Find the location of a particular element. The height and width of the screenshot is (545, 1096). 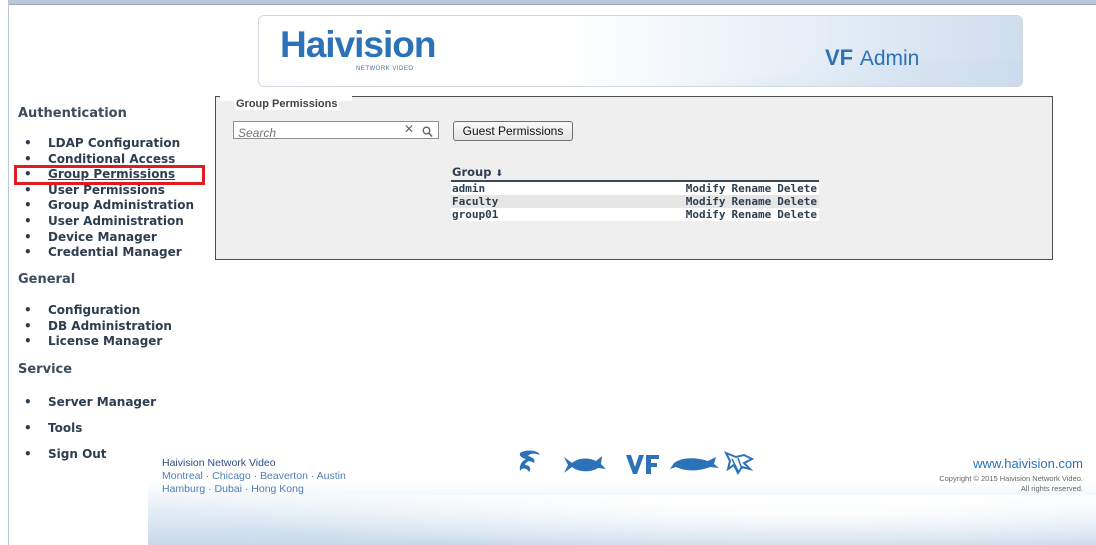

nav-item-db-administration: • DB Administration is located at coordinates (98, 327).